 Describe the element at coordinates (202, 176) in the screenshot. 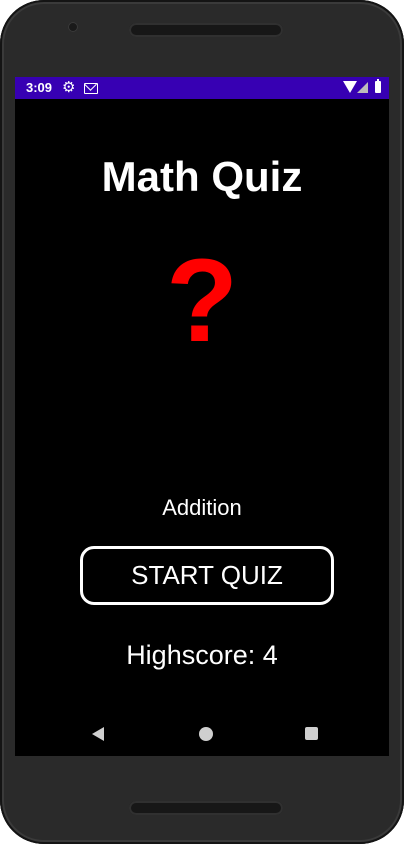

I see `page-title: Math Quiz` at that location.